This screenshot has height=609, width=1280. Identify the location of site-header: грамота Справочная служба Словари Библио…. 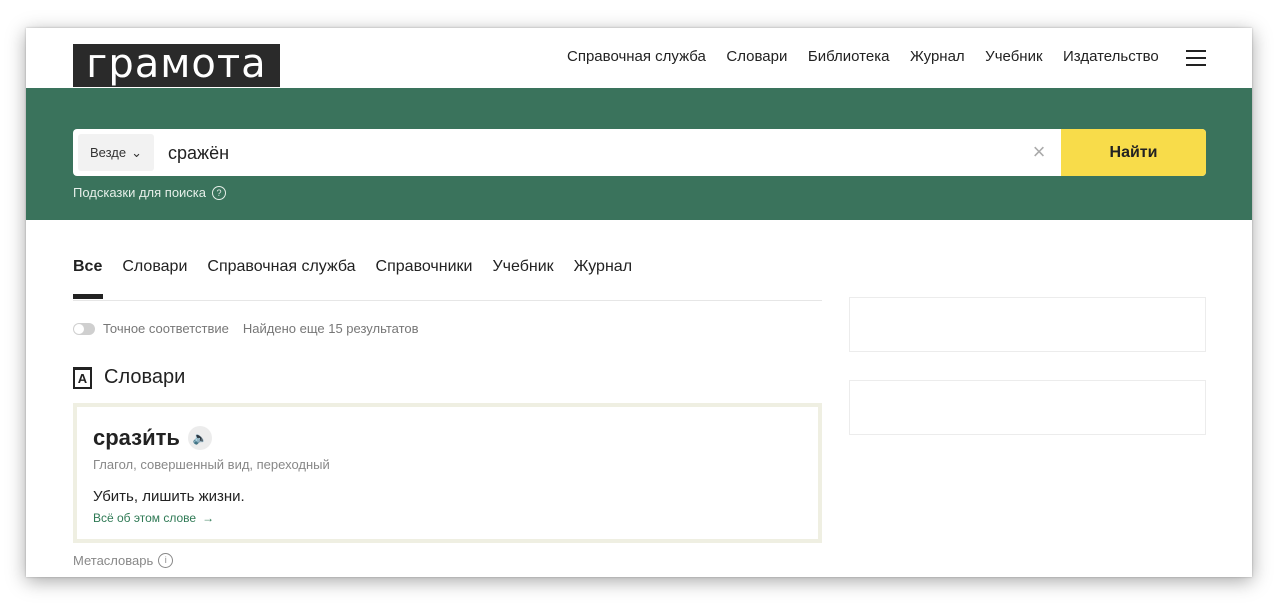
(639, 58).